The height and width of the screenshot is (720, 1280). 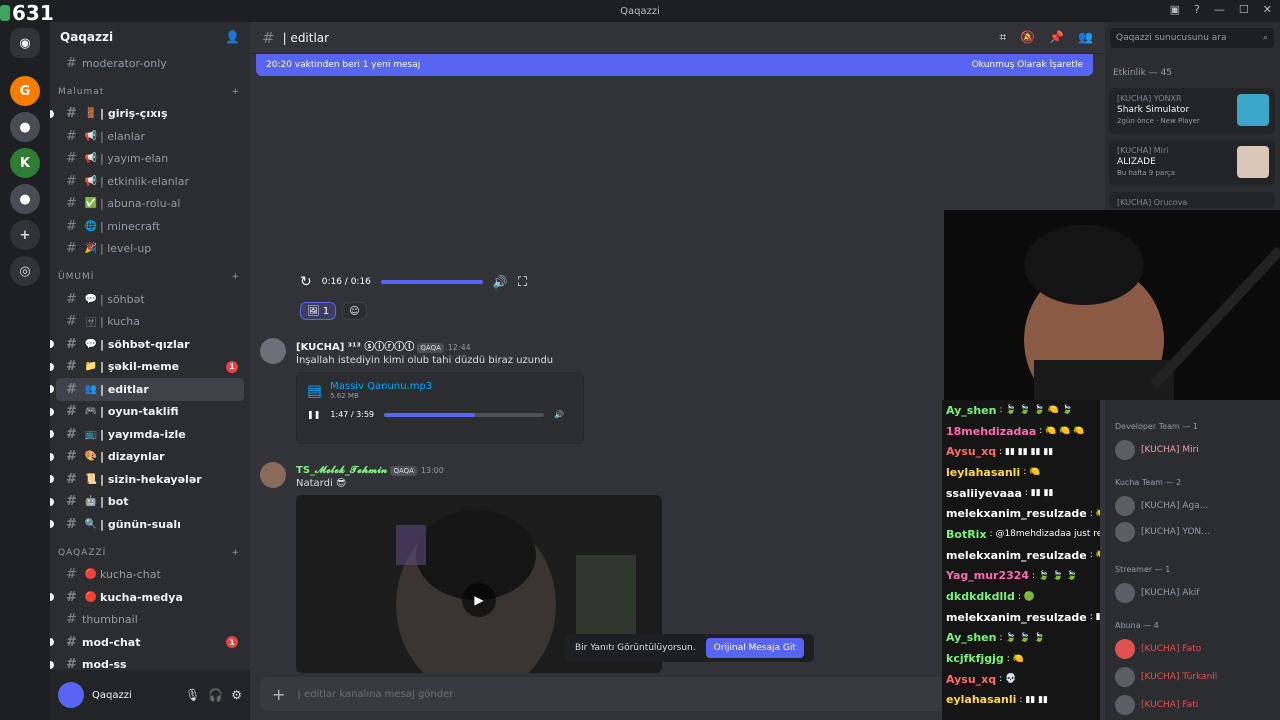 What do you see at coordinates (25, 91) in the screenshot?
I see `server-icon-g: G` at bounding box center [25, 91].